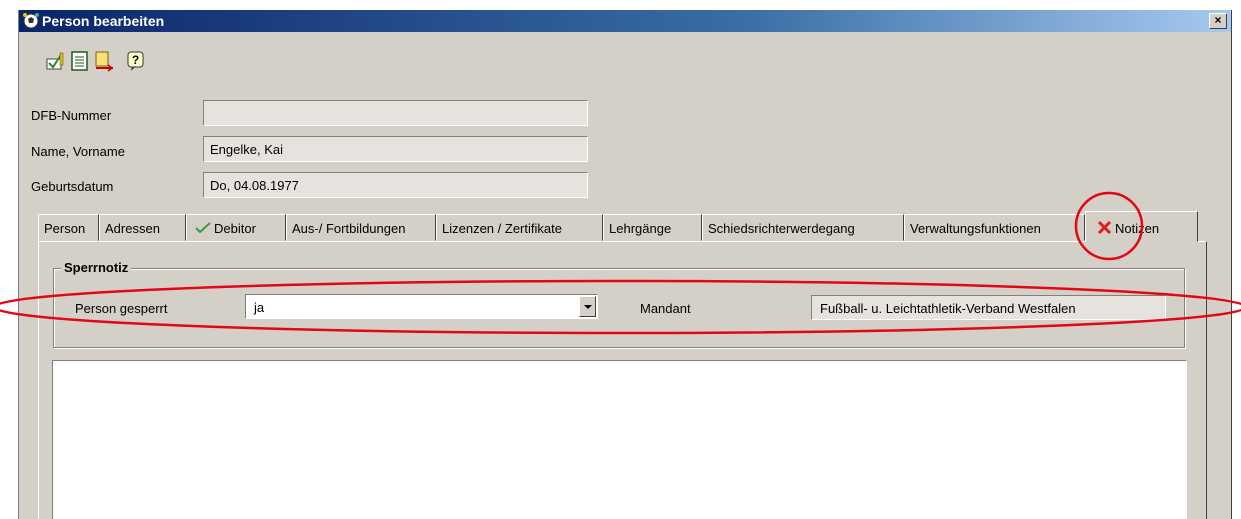  Describe the element at coordinates (104, 61) in the screenshot. I see `export-icon` at that location.